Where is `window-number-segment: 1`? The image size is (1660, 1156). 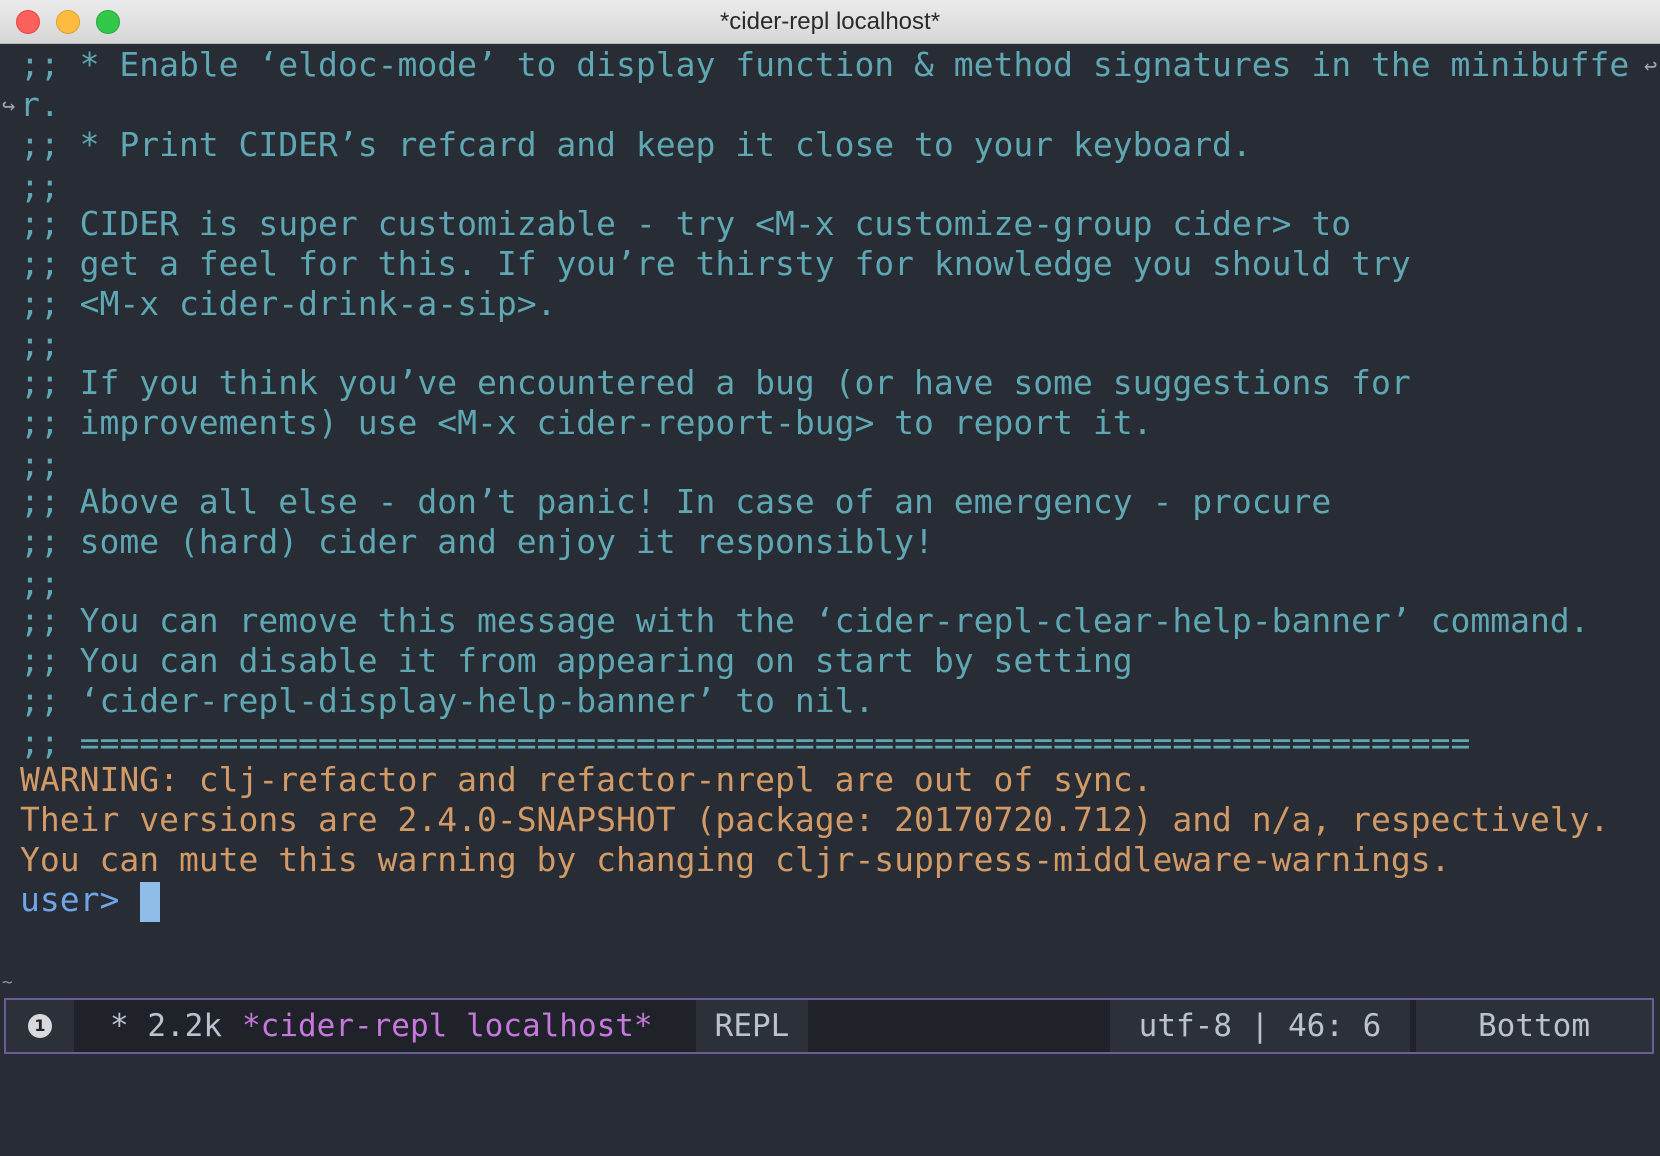
window-number-segment: 1 is located at coordinates (40, 1026).